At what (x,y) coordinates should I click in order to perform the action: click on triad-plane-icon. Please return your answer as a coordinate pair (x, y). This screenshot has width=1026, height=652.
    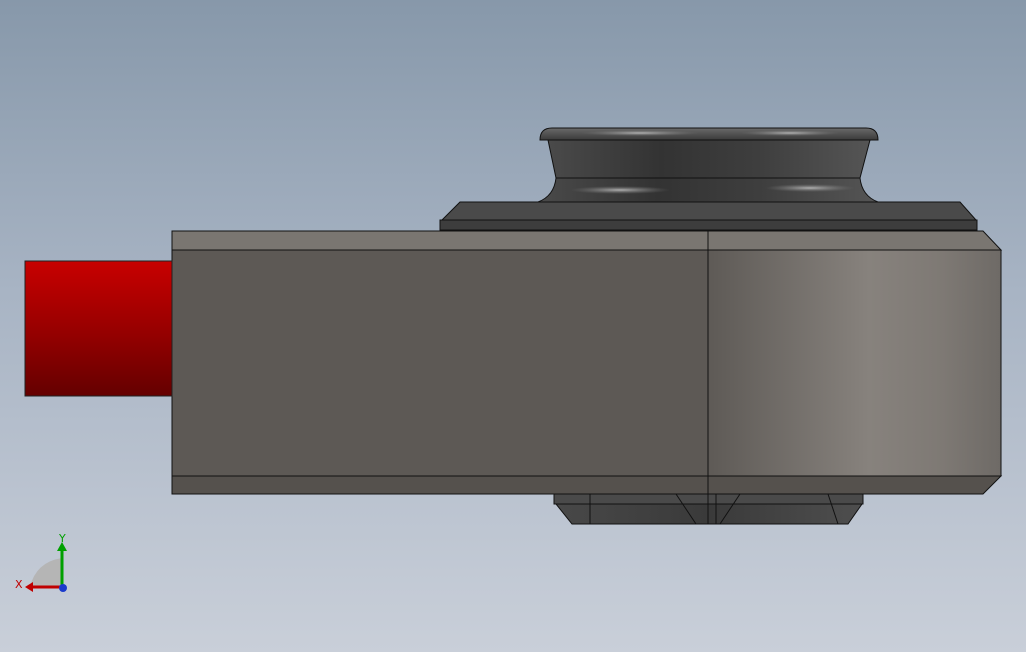
    Looking at the image, I should click on (46, 572).